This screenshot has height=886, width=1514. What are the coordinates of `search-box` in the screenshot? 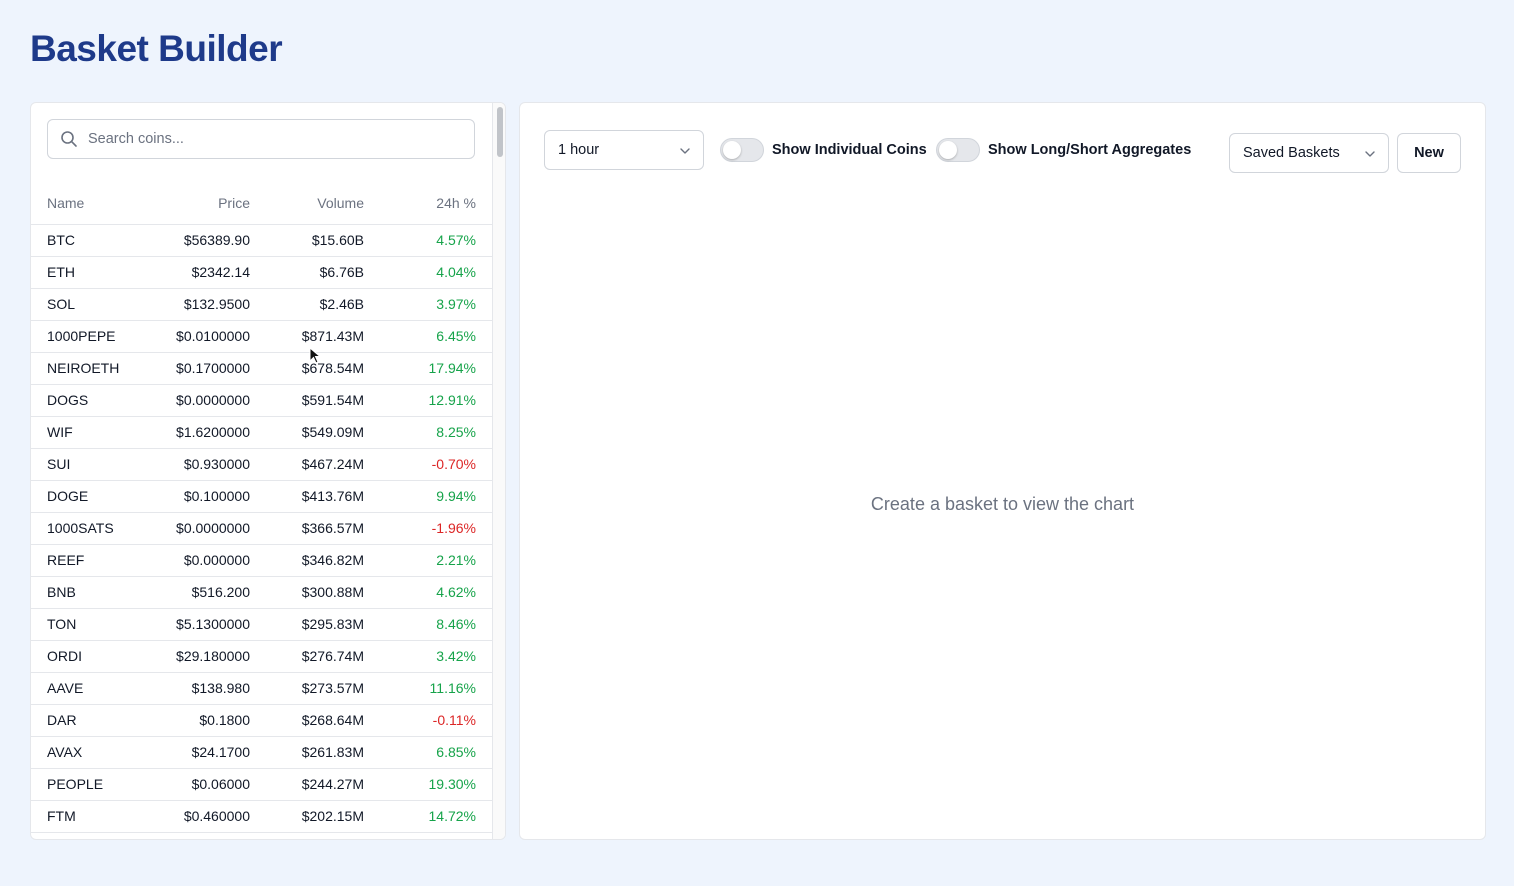 It's located at (261, 139).